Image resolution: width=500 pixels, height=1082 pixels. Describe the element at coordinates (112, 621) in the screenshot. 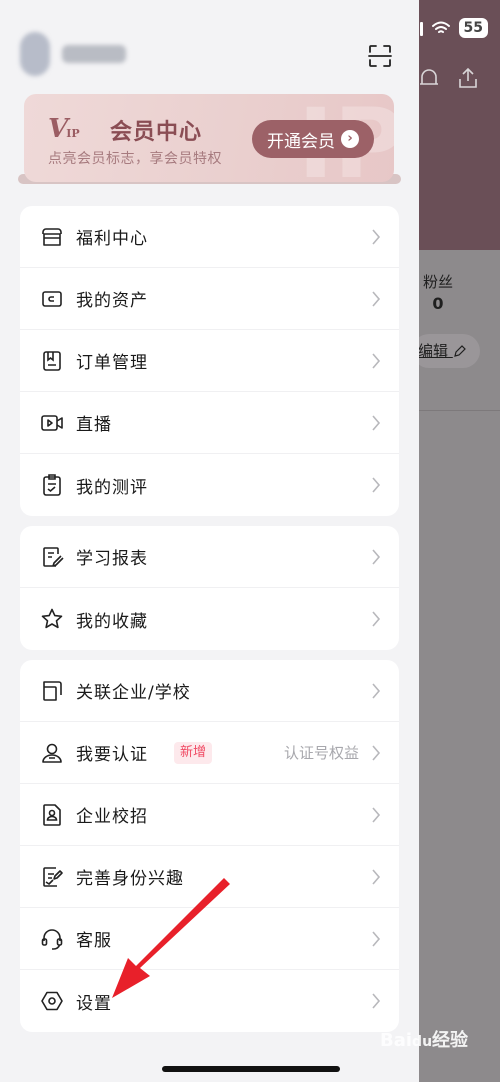

I see `menu-item-label: 我的收藏` at that location.